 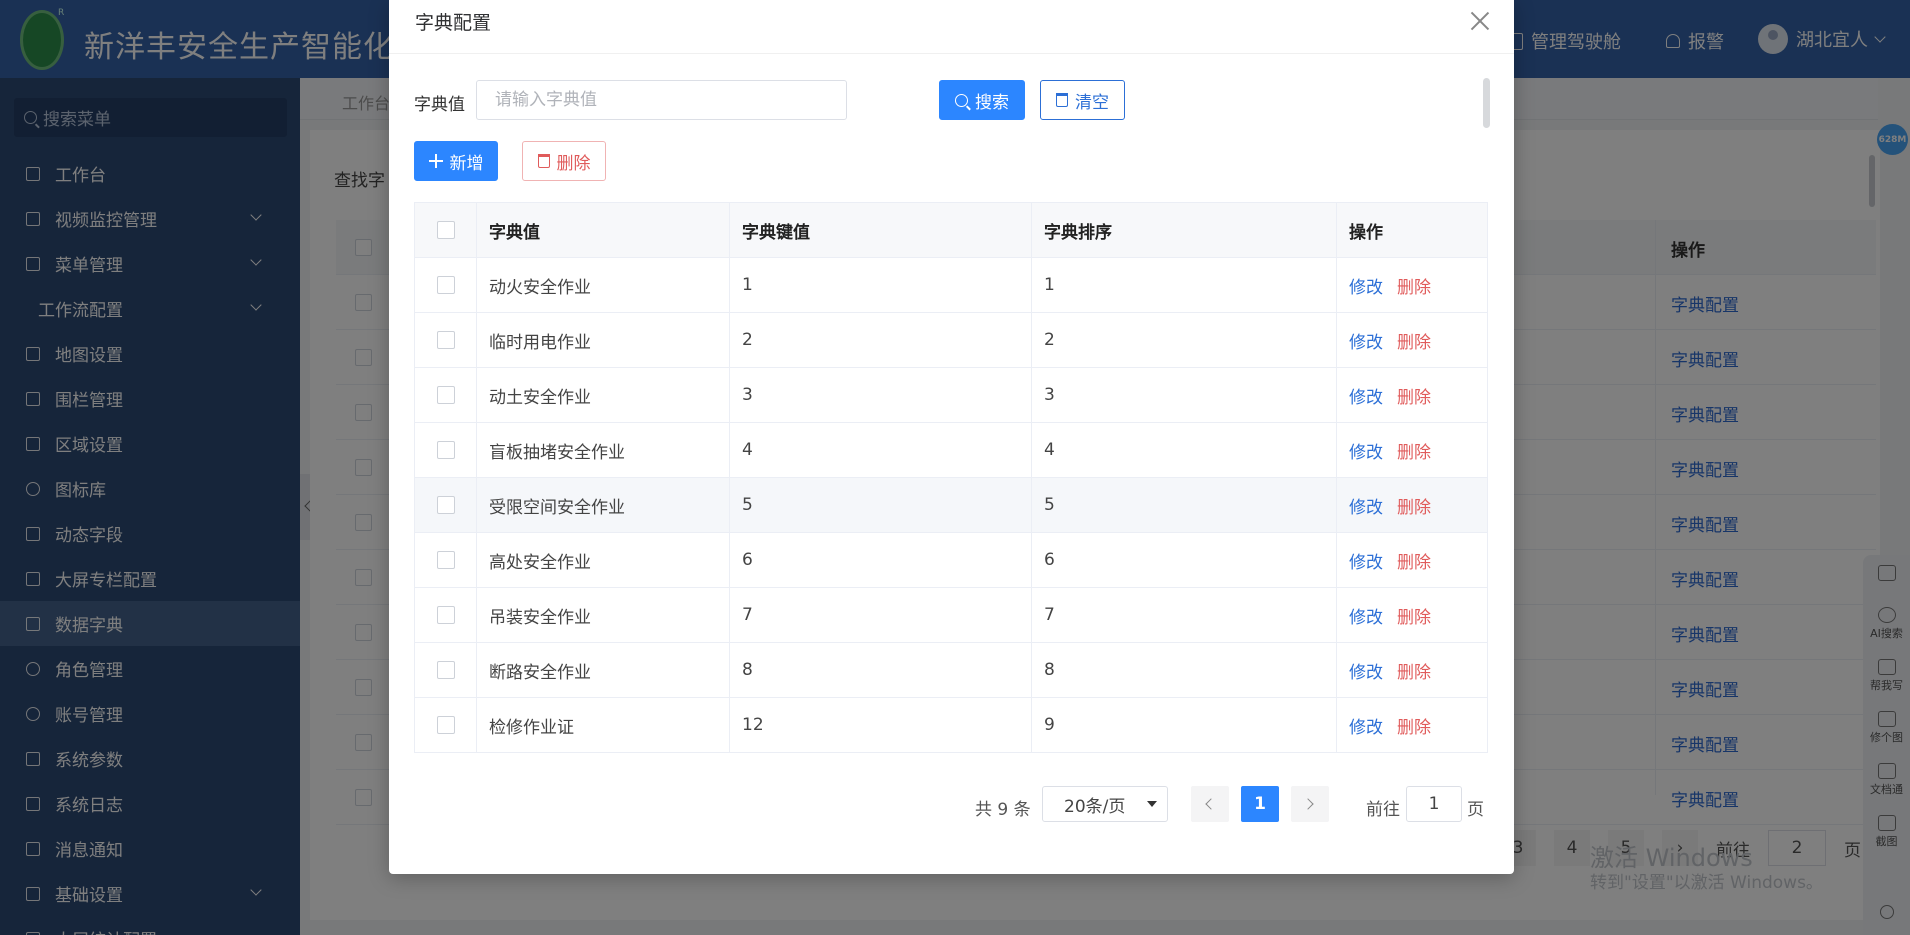 What do you see at coordinates (1184, 615) in the screenshot?
I see `cell-sort: 7` at bounding box center [1184, 615].